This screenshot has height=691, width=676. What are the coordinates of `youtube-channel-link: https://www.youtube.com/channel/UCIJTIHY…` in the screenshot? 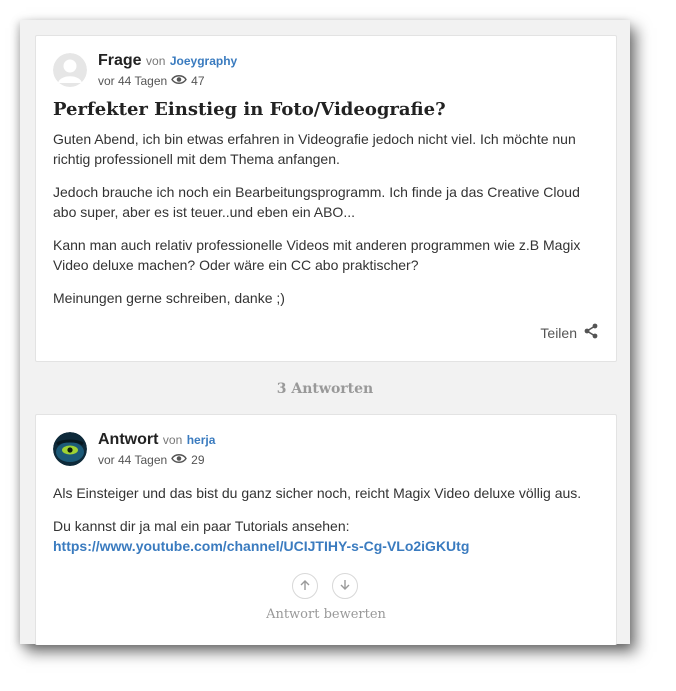 It's located at (261, 546).